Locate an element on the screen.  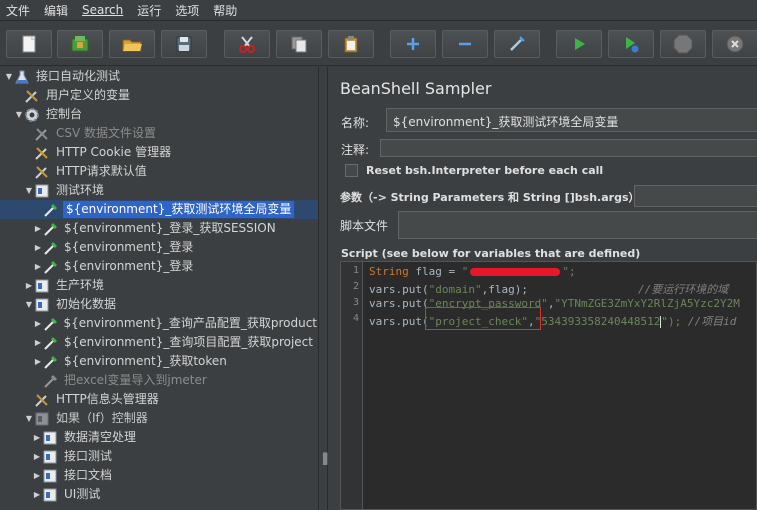
stop-button is located at coordinates (683, 44).